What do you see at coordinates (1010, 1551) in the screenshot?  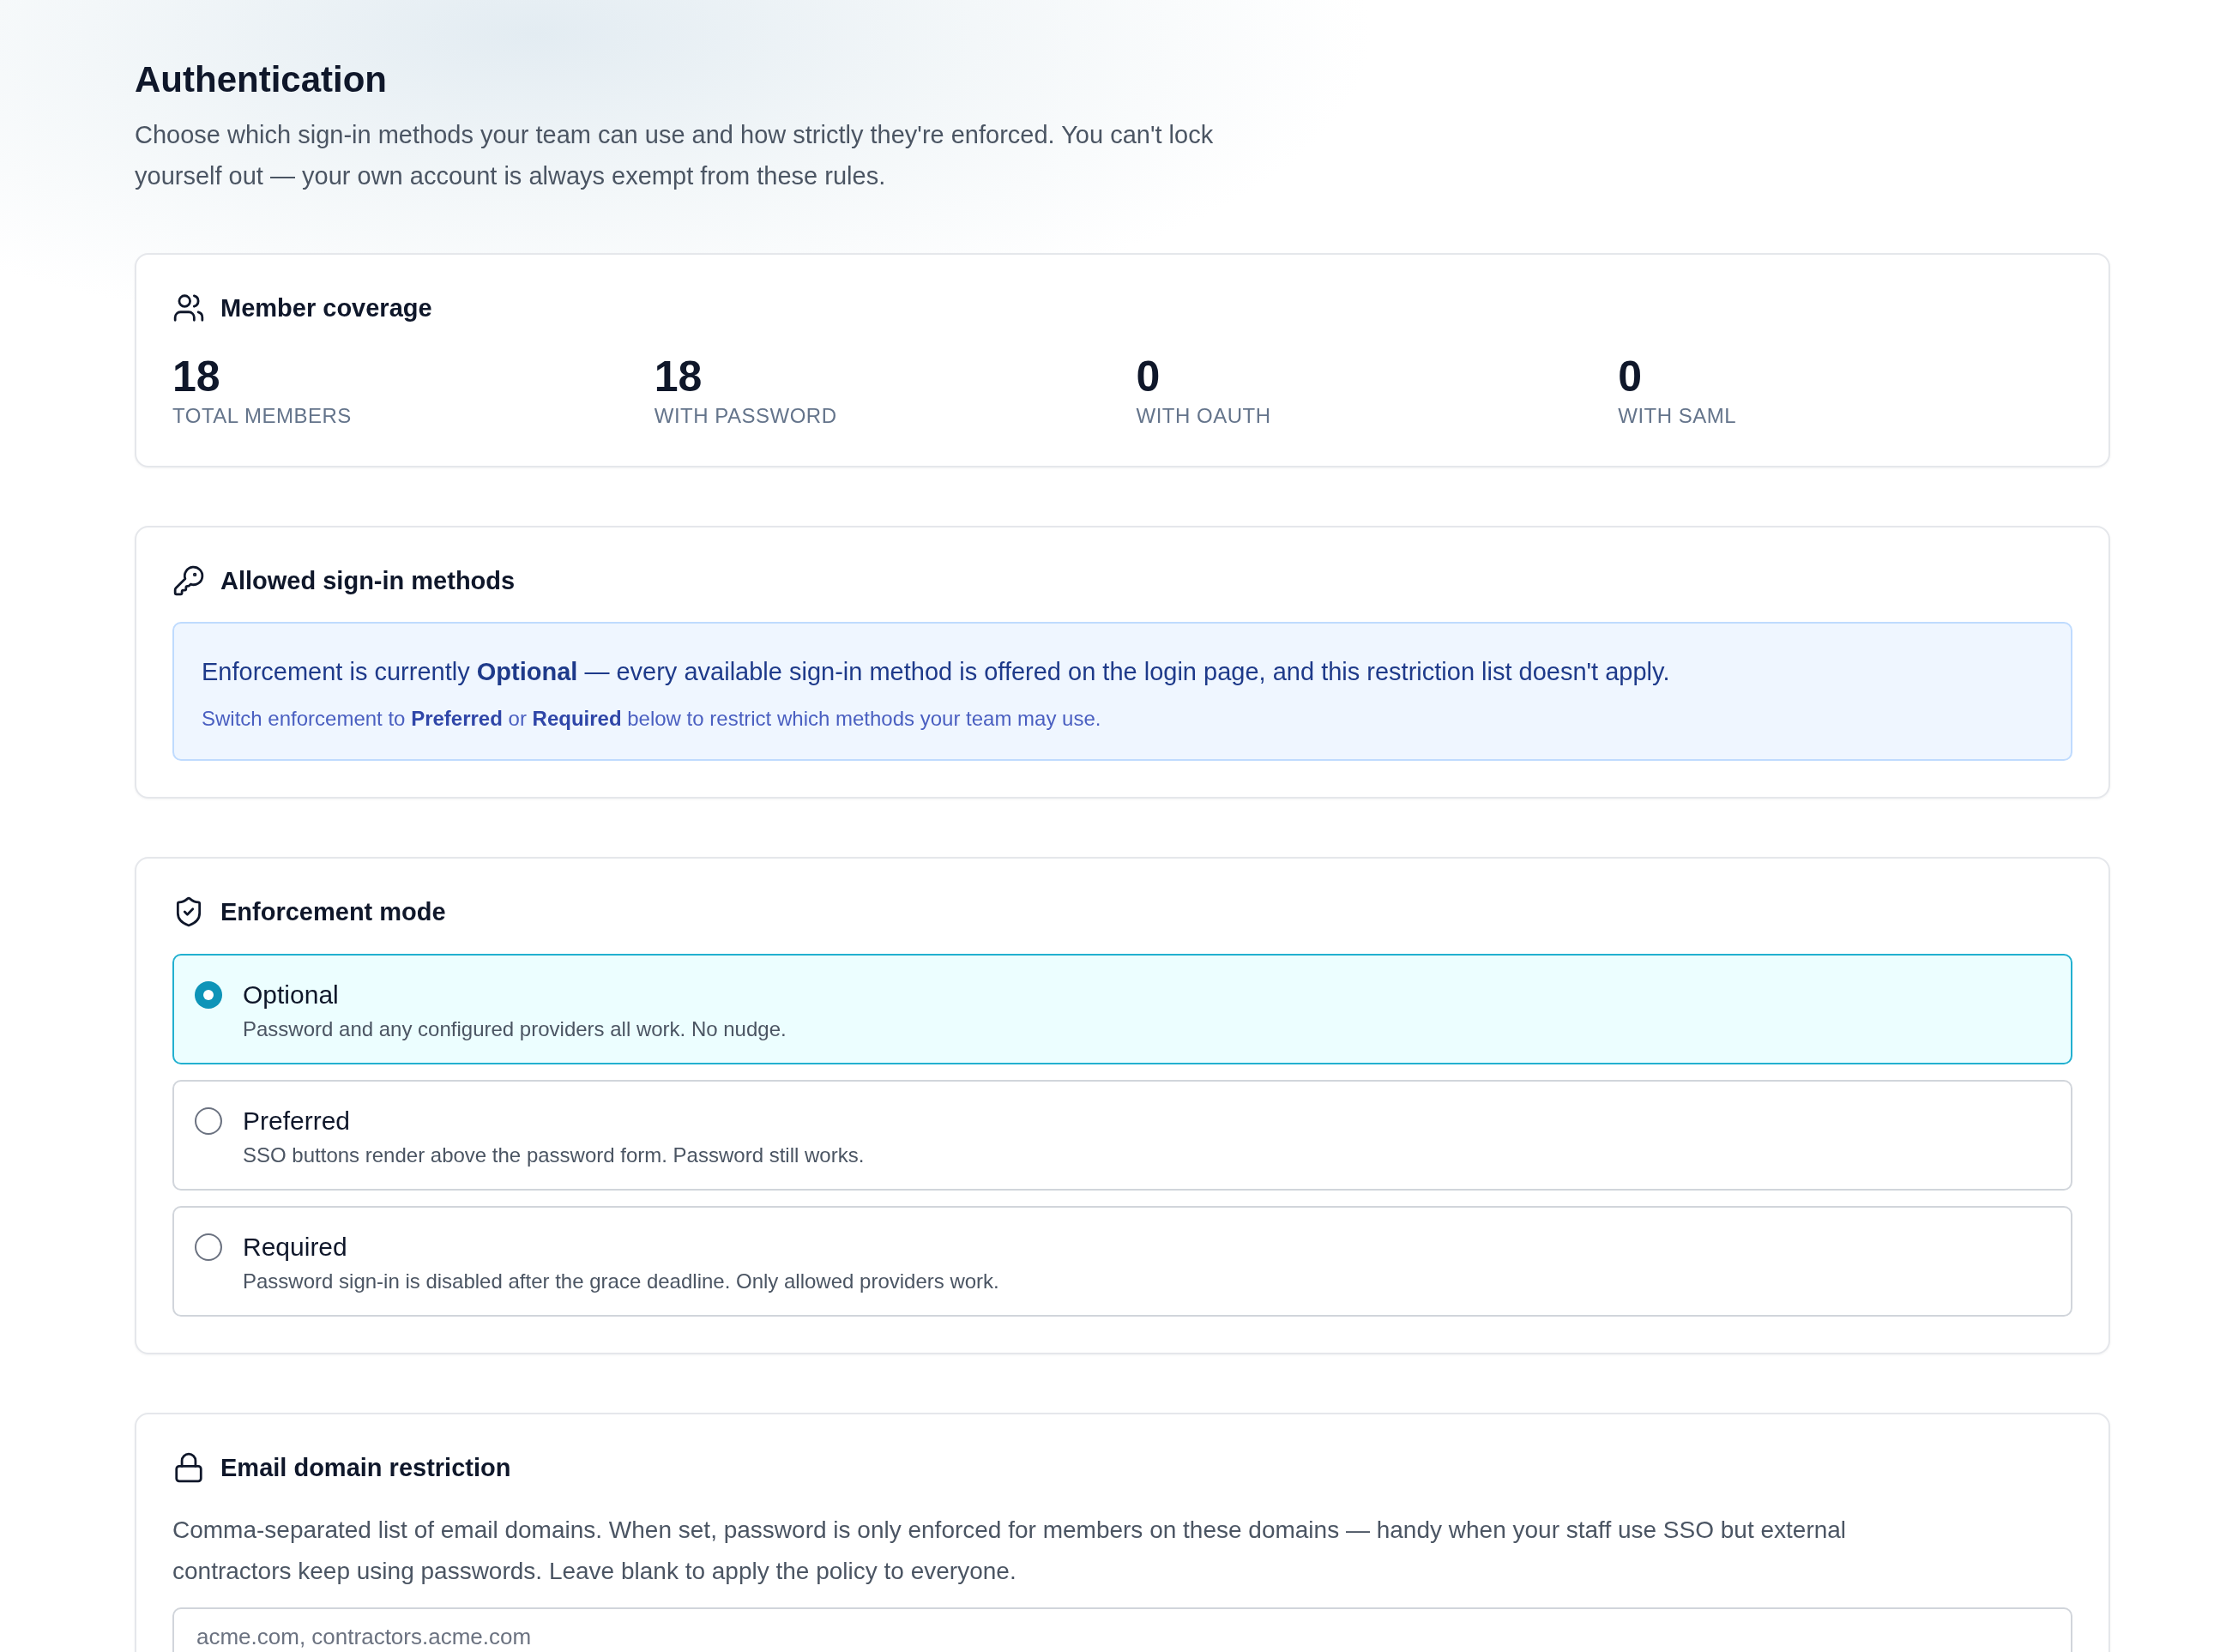 I see `email-domain-description: Comma-separated list of email domains. When set, password is only enforced for members on these domains — handy when your staff use SSO but external contractors keep using passwords. Leave blank to apply the policy to everyone.` at bounding box center [1010, 1551].